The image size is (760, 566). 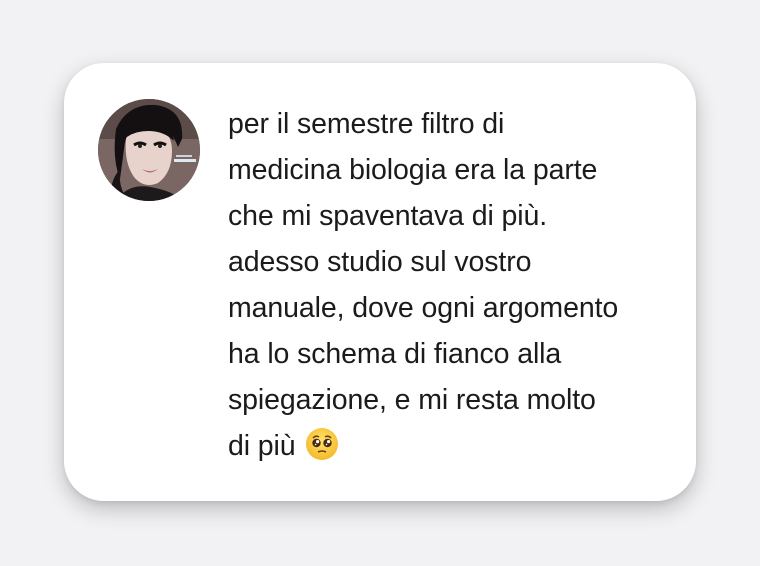 I want to click on avatar, so click(x=149, y=150).